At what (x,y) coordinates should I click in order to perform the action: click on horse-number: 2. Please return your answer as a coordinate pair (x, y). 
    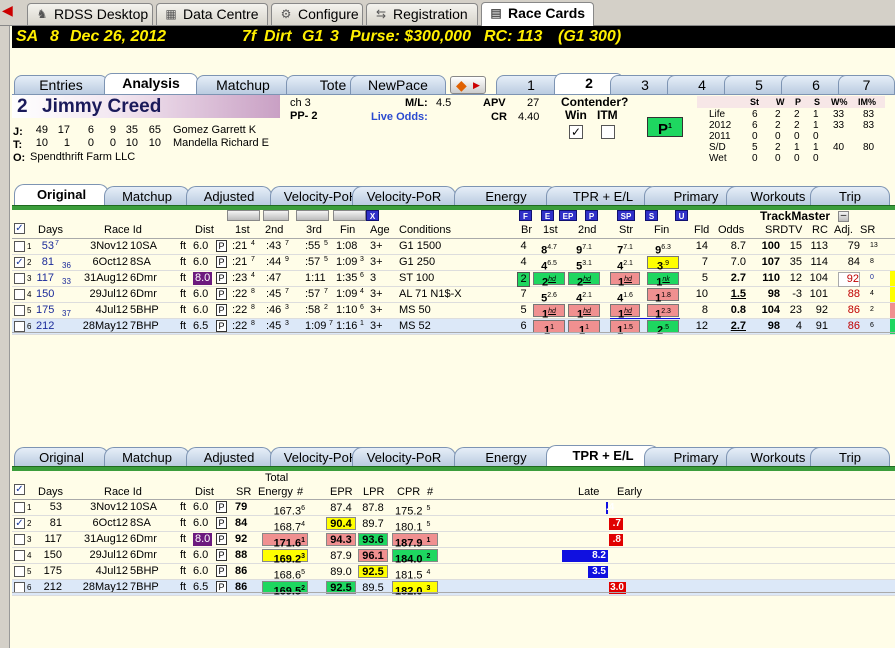
    Looking at the image, I should click on (22, 106).